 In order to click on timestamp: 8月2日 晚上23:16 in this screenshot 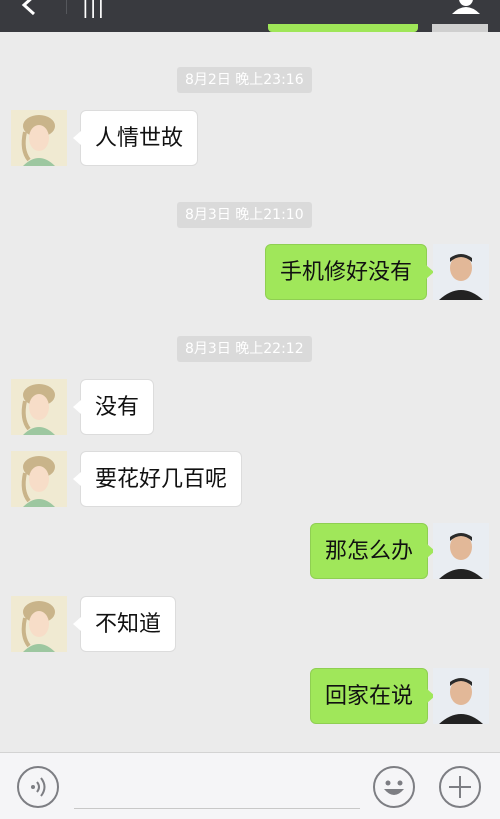, I will do `click(244, 80)`.